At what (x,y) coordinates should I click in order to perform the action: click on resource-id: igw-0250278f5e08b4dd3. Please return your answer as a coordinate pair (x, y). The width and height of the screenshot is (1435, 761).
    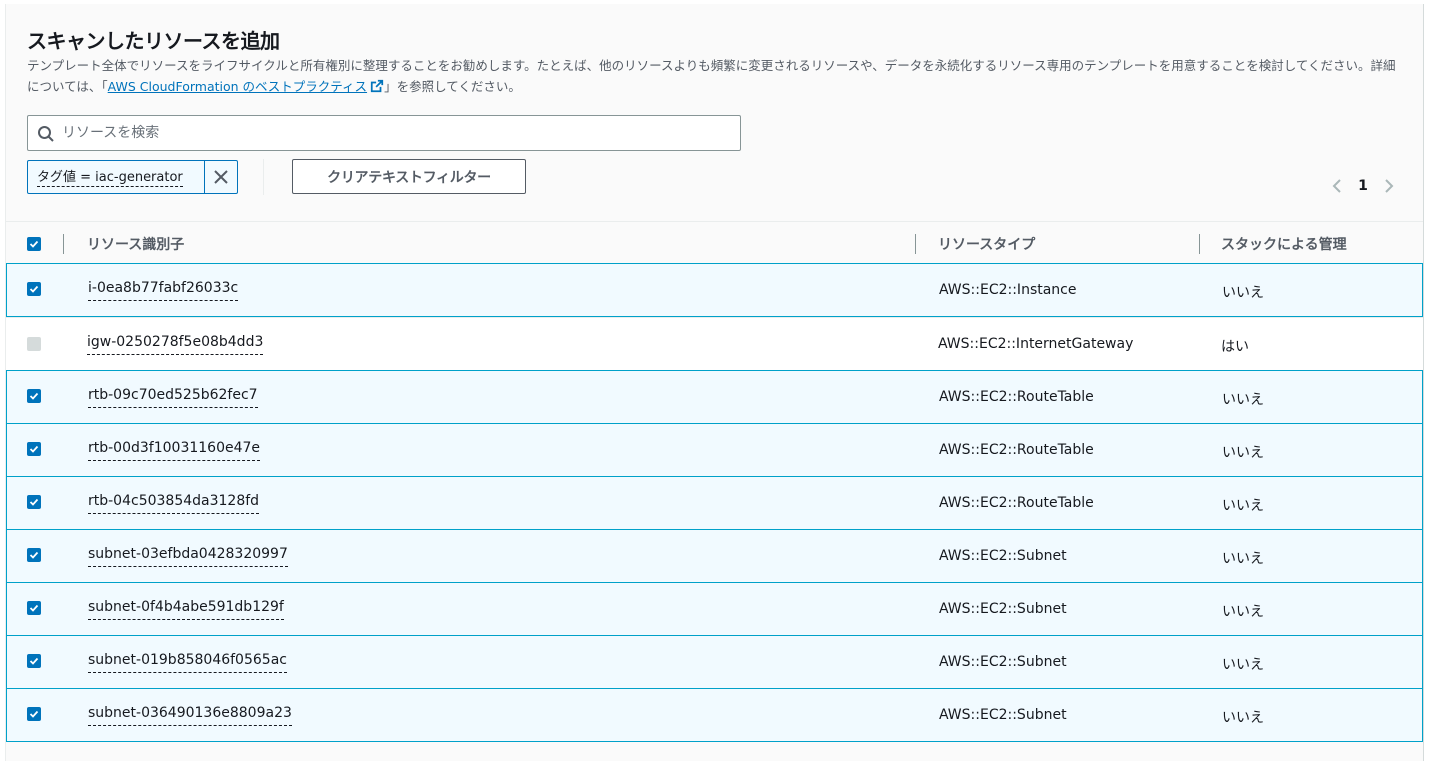
    Looking at the image, I should click on (175, 344).